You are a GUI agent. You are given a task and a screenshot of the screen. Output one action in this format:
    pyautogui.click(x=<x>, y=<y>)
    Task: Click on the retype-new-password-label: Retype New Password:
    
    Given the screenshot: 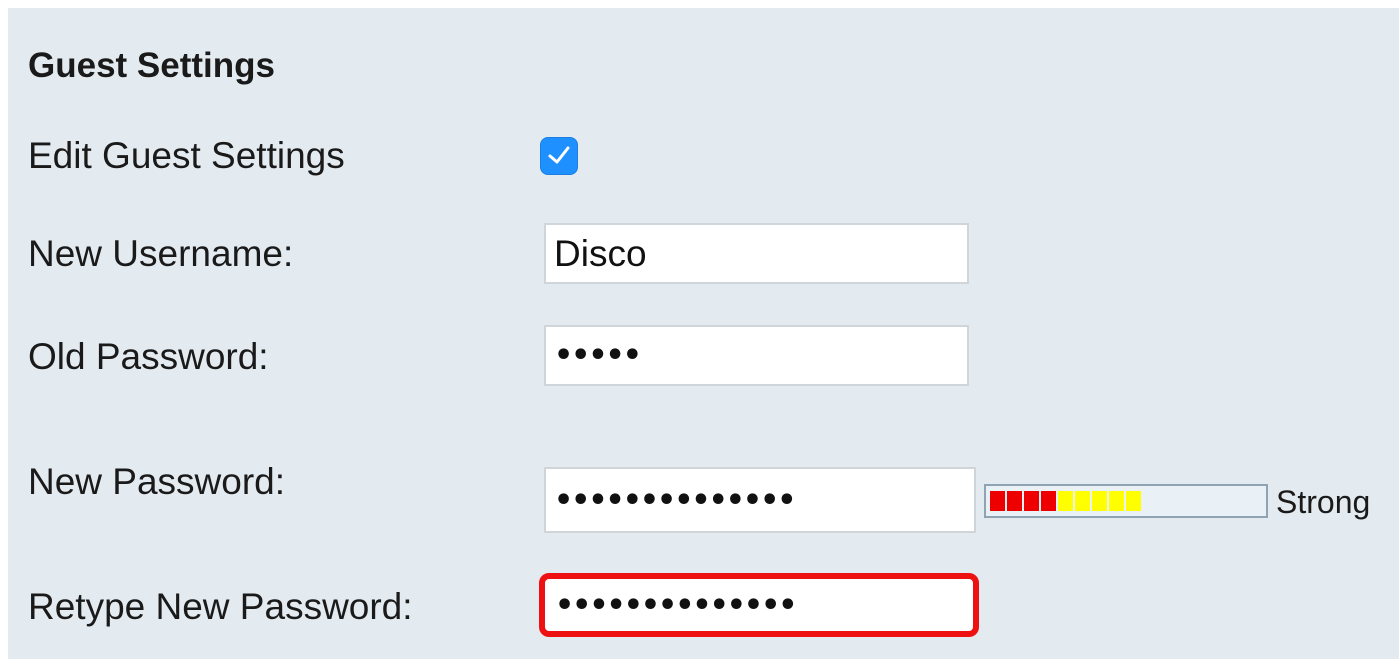 What is the action you would take?
    pyautogui.click(x=220, y=606)
    